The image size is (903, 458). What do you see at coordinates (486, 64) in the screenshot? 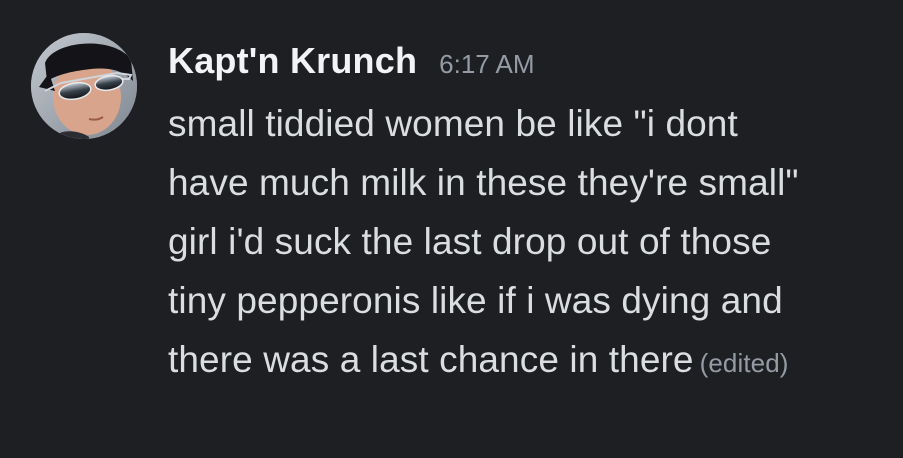
I see `message-timestamp: 6:17 AM` at bounding box center [486, 64].